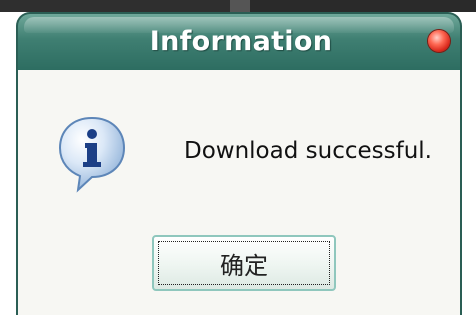  Describe the element at coordinates (92, 154) in the screenshot. I see `info-icon` at that location.